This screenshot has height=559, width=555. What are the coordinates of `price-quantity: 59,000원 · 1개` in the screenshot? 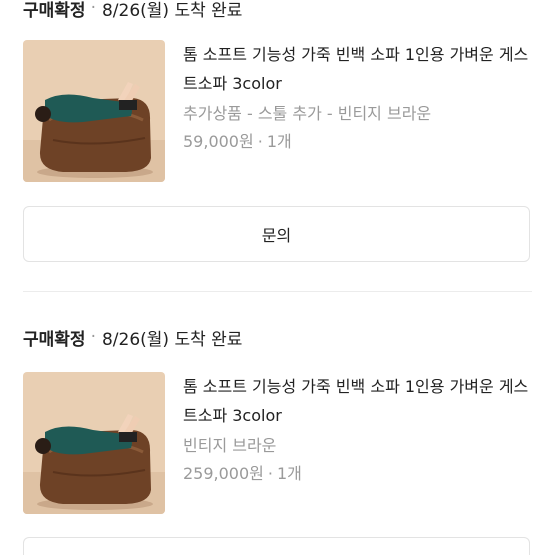 It's located at (358, 142).